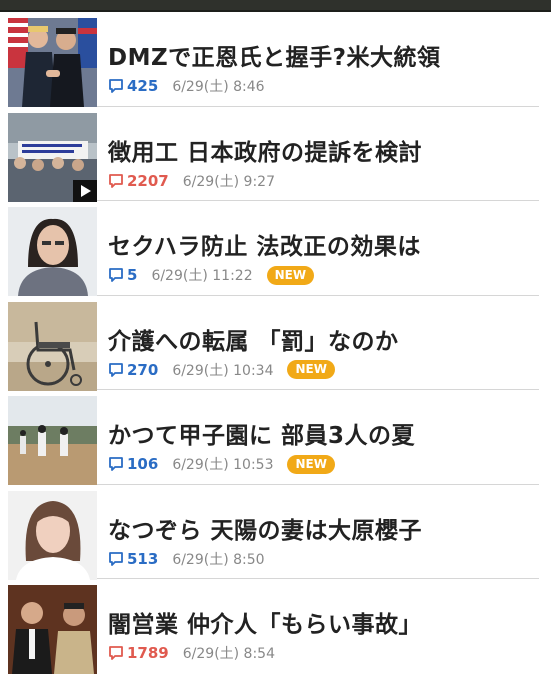  I want to click on news-date: 6/29(土) 10:34, so click(223, 370).